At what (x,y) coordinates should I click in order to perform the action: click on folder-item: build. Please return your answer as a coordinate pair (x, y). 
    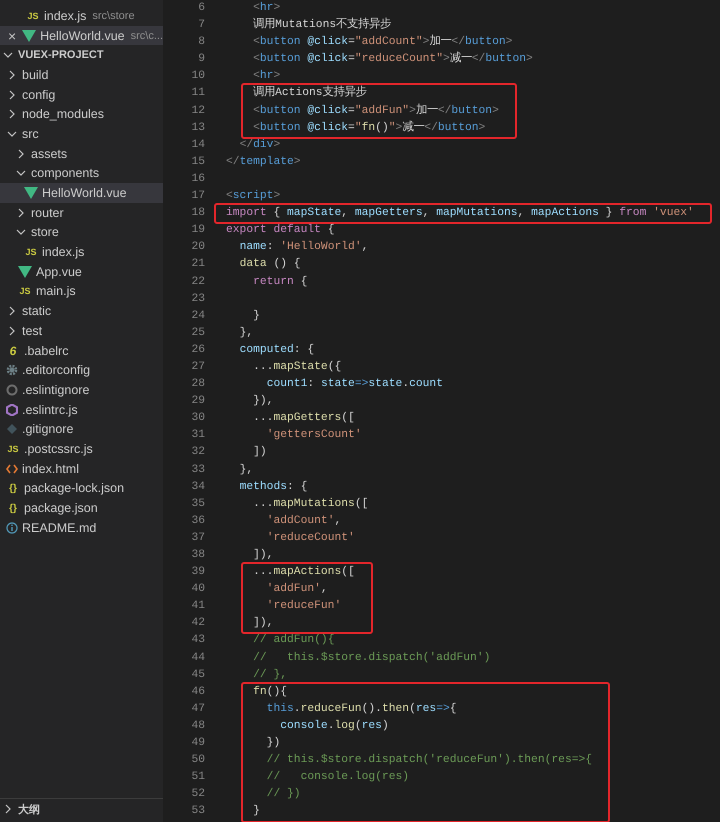
    Looking at the image, I should click on (81, 75).